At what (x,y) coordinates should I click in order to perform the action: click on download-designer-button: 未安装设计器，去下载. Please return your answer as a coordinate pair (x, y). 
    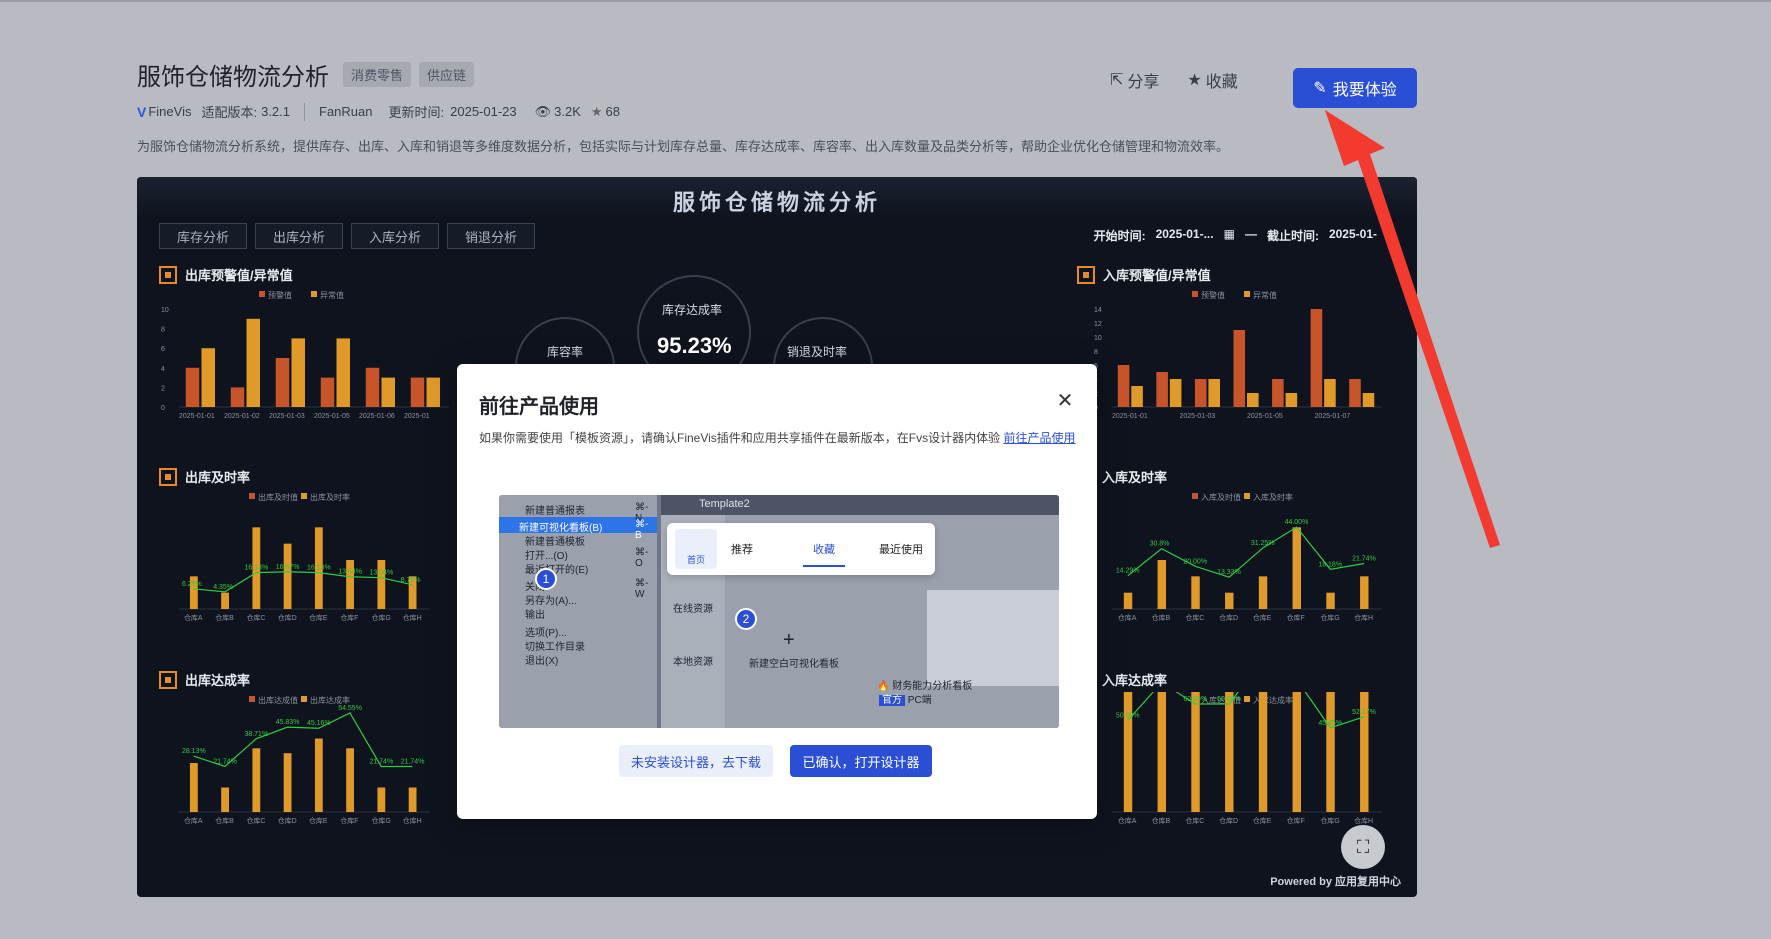
    Looking at the image, I should click on (696, 761).